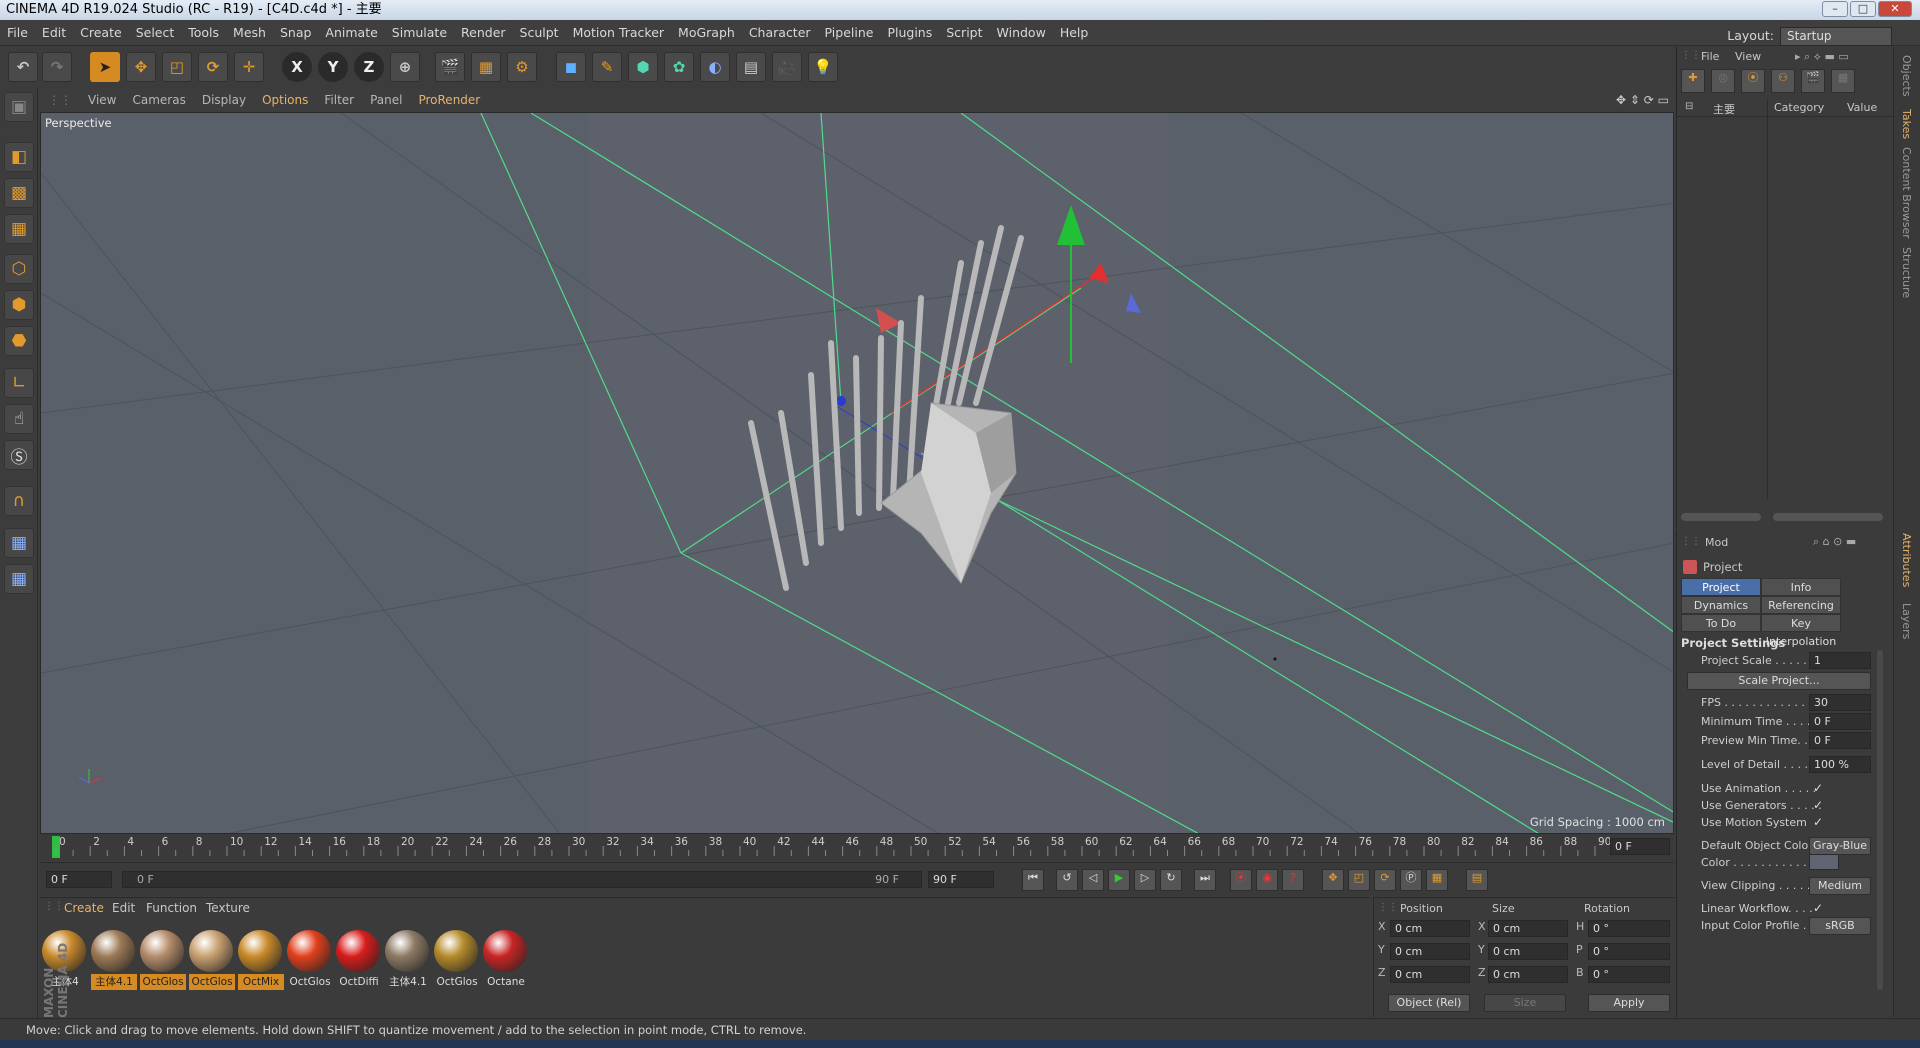 The height and width of the screenshot is (1048, 1920). What do you see at coordinates (1801, 605) in the screenshot?
I see `tab-referencing: Referencing` at bounding box center [1801, 605].